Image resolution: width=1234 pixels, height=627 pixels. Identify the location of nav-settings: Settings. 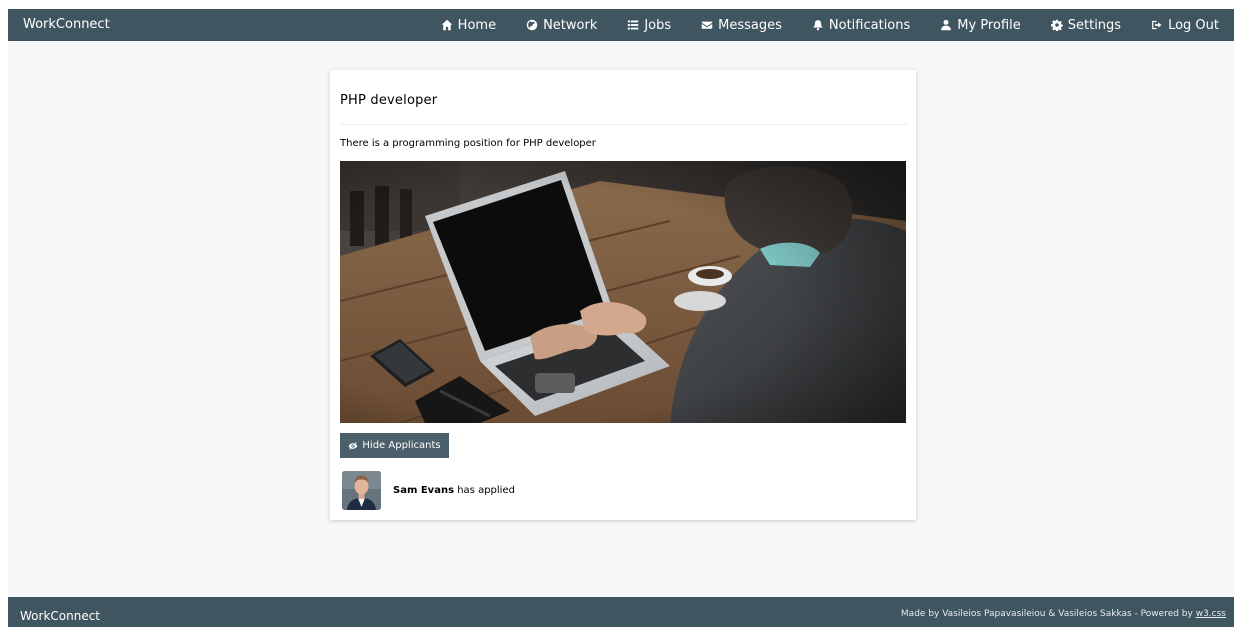
(1086, 25).